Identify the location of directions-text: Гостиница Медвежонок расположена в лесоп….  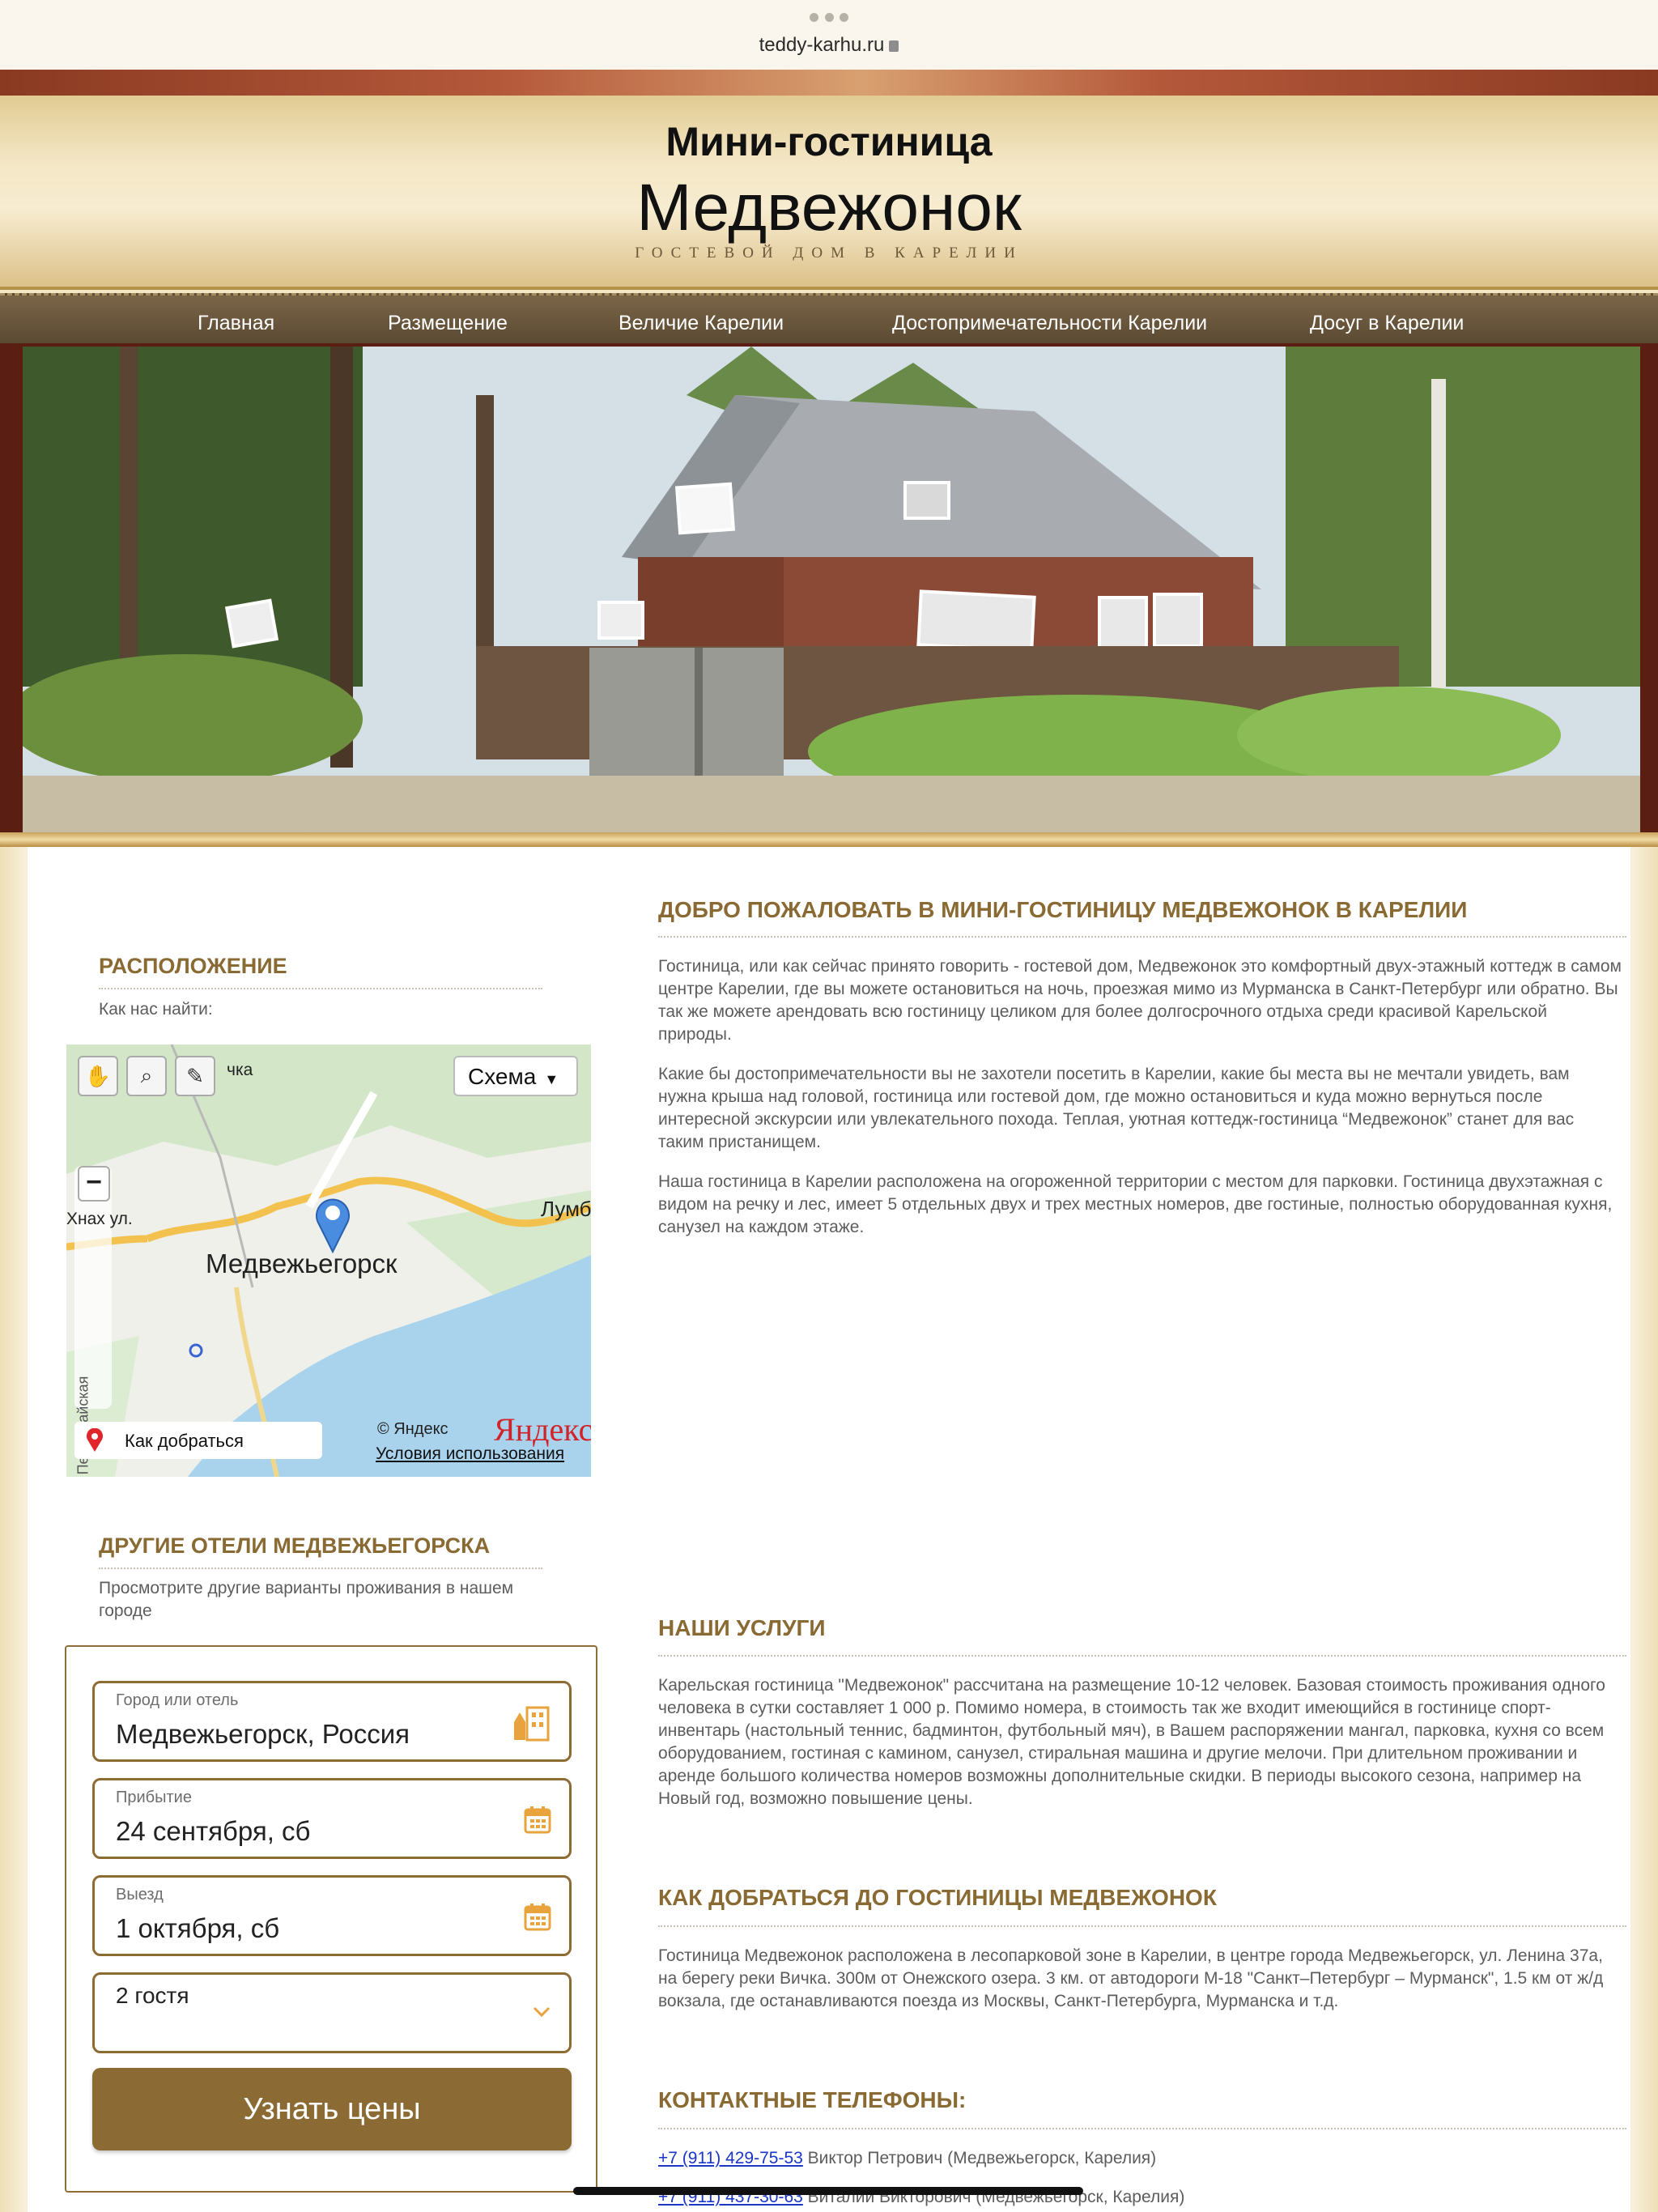
(1131, 1978).